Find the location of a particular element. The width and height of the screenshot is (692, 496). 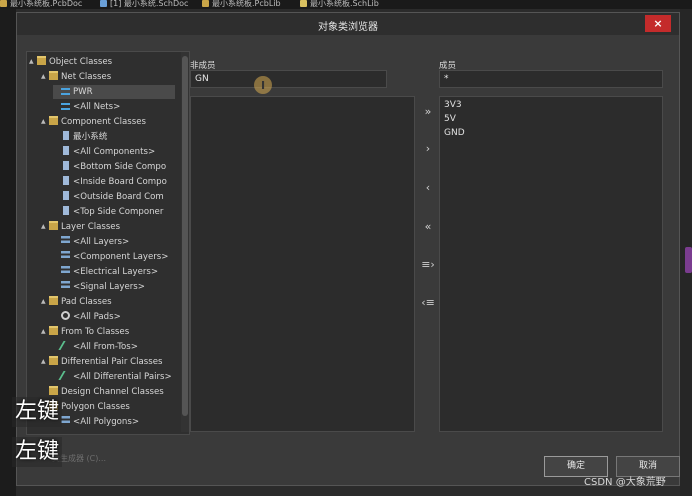

member-item: GND is located at coordinates (454, 133).